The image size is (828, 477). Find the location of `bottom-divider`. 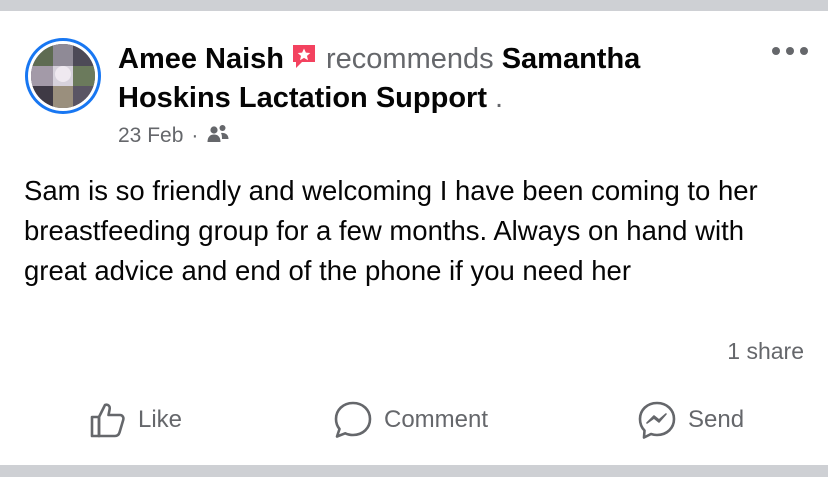

bottom-divider is located at coordinates (414, 471).